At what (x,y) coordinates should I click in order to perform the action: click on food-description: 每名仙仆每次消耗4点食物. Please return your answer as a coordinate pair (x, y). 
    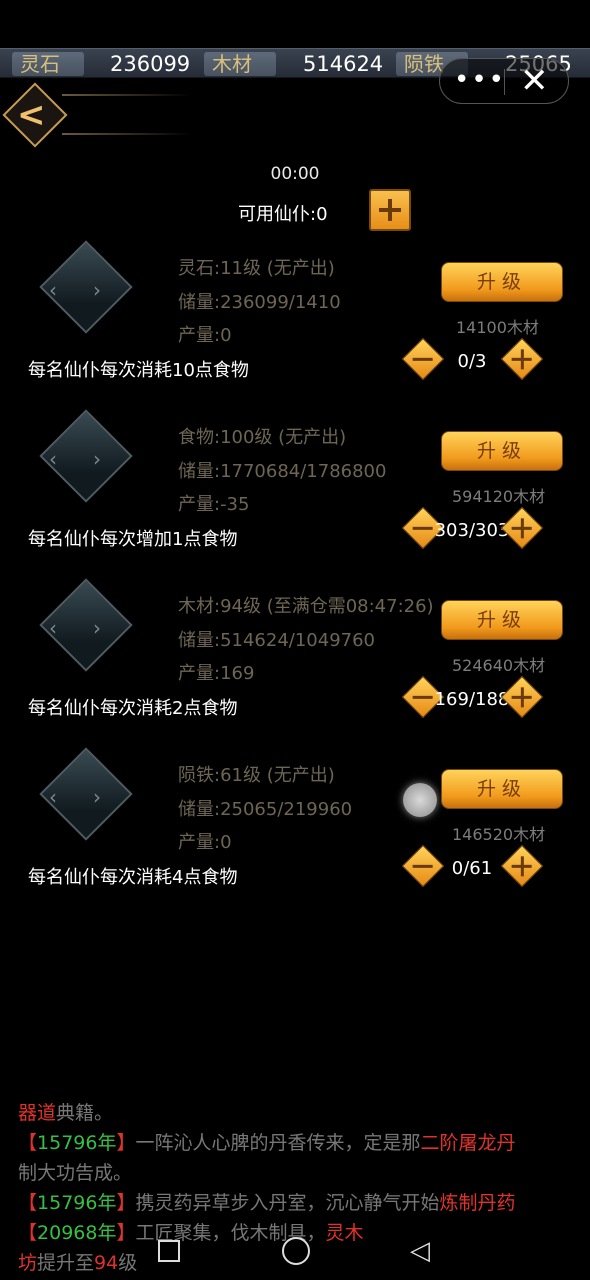
    Looking at the image, I should click on (133, 877).